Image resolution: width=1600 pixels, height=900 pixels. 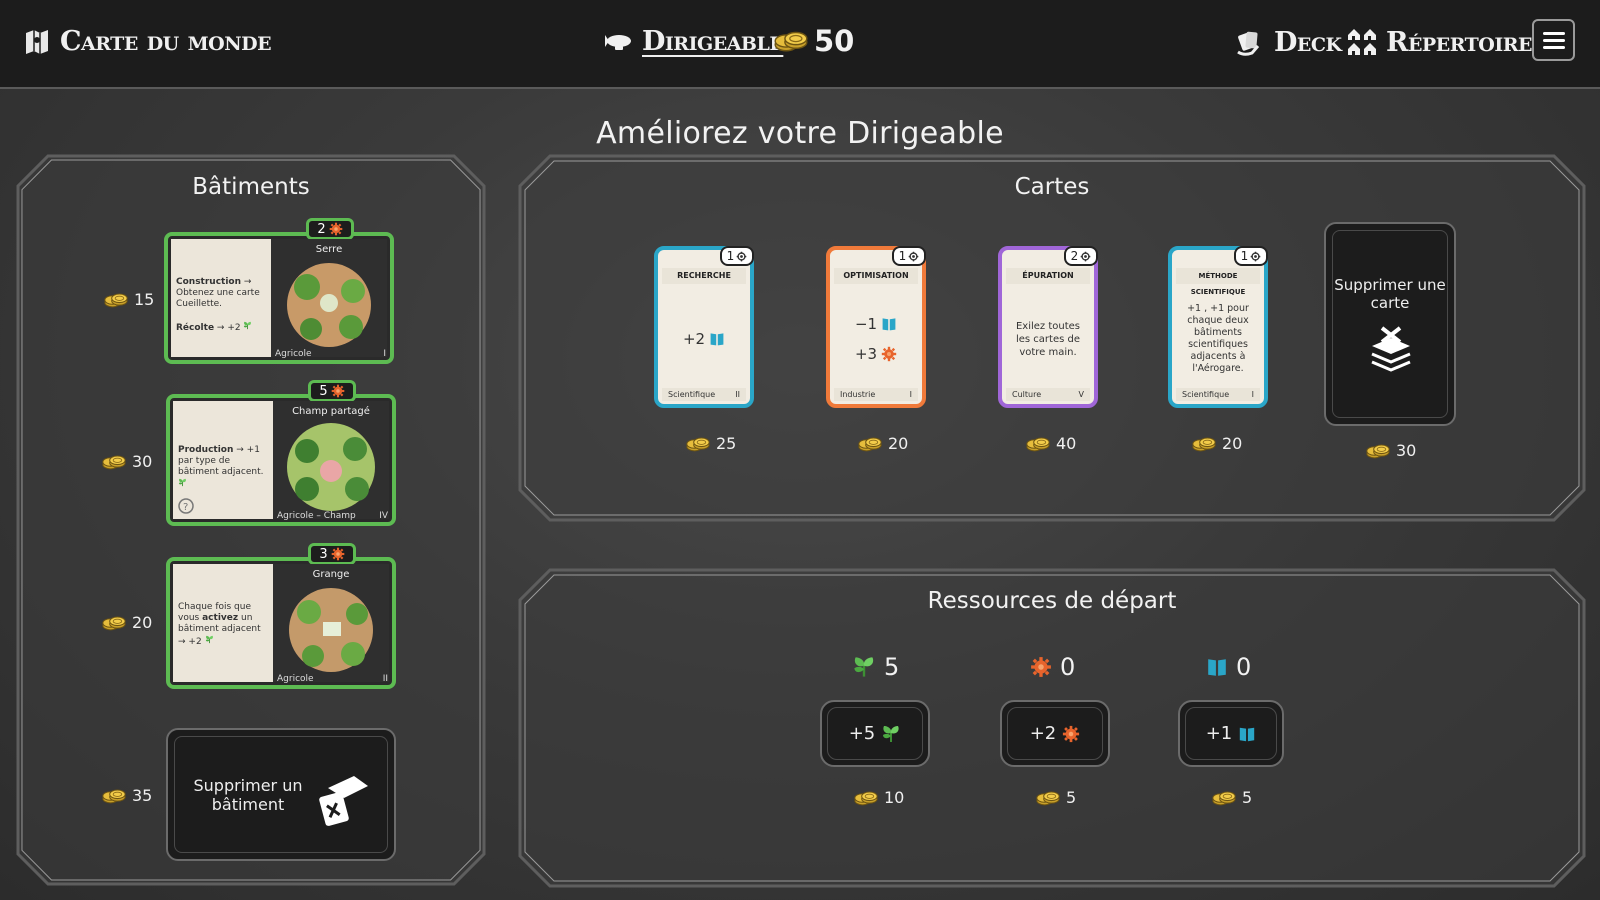 What do you see at coordinates (876, 276) in the screenshot?
I see `card-name: OPTIMISATION` at bounding box center [876, 276].